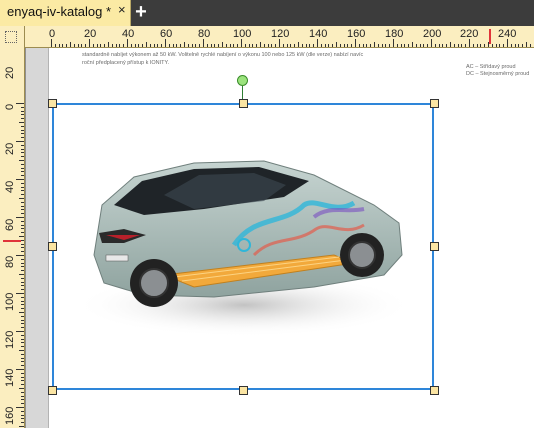 This screenshot has height=428, width=534. I want to click on add-tab-button: +, so click(141, 12).